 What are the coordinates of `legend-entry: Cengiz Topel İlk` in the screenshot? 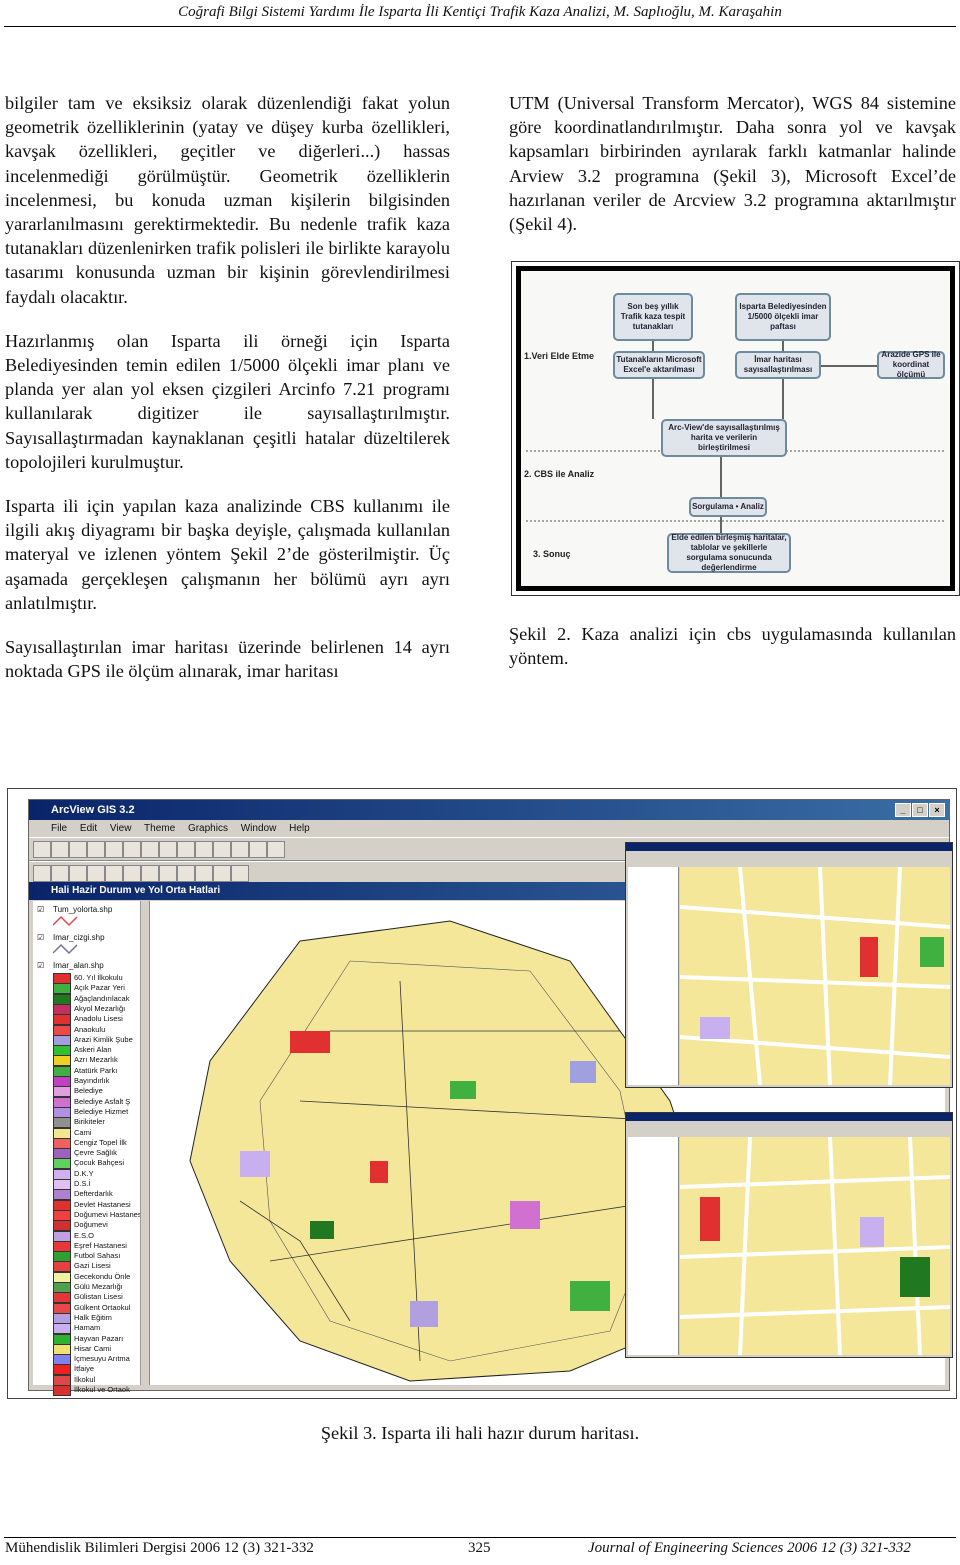 It's located at (93, 1143).